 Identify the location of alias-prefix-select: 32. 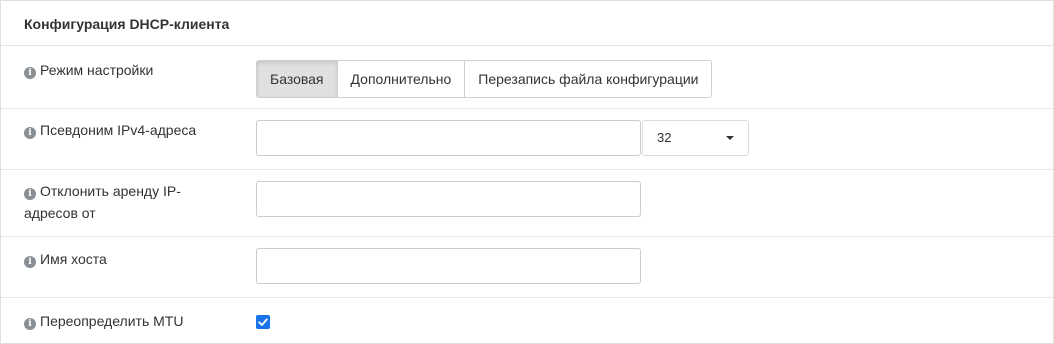
(695, 138).